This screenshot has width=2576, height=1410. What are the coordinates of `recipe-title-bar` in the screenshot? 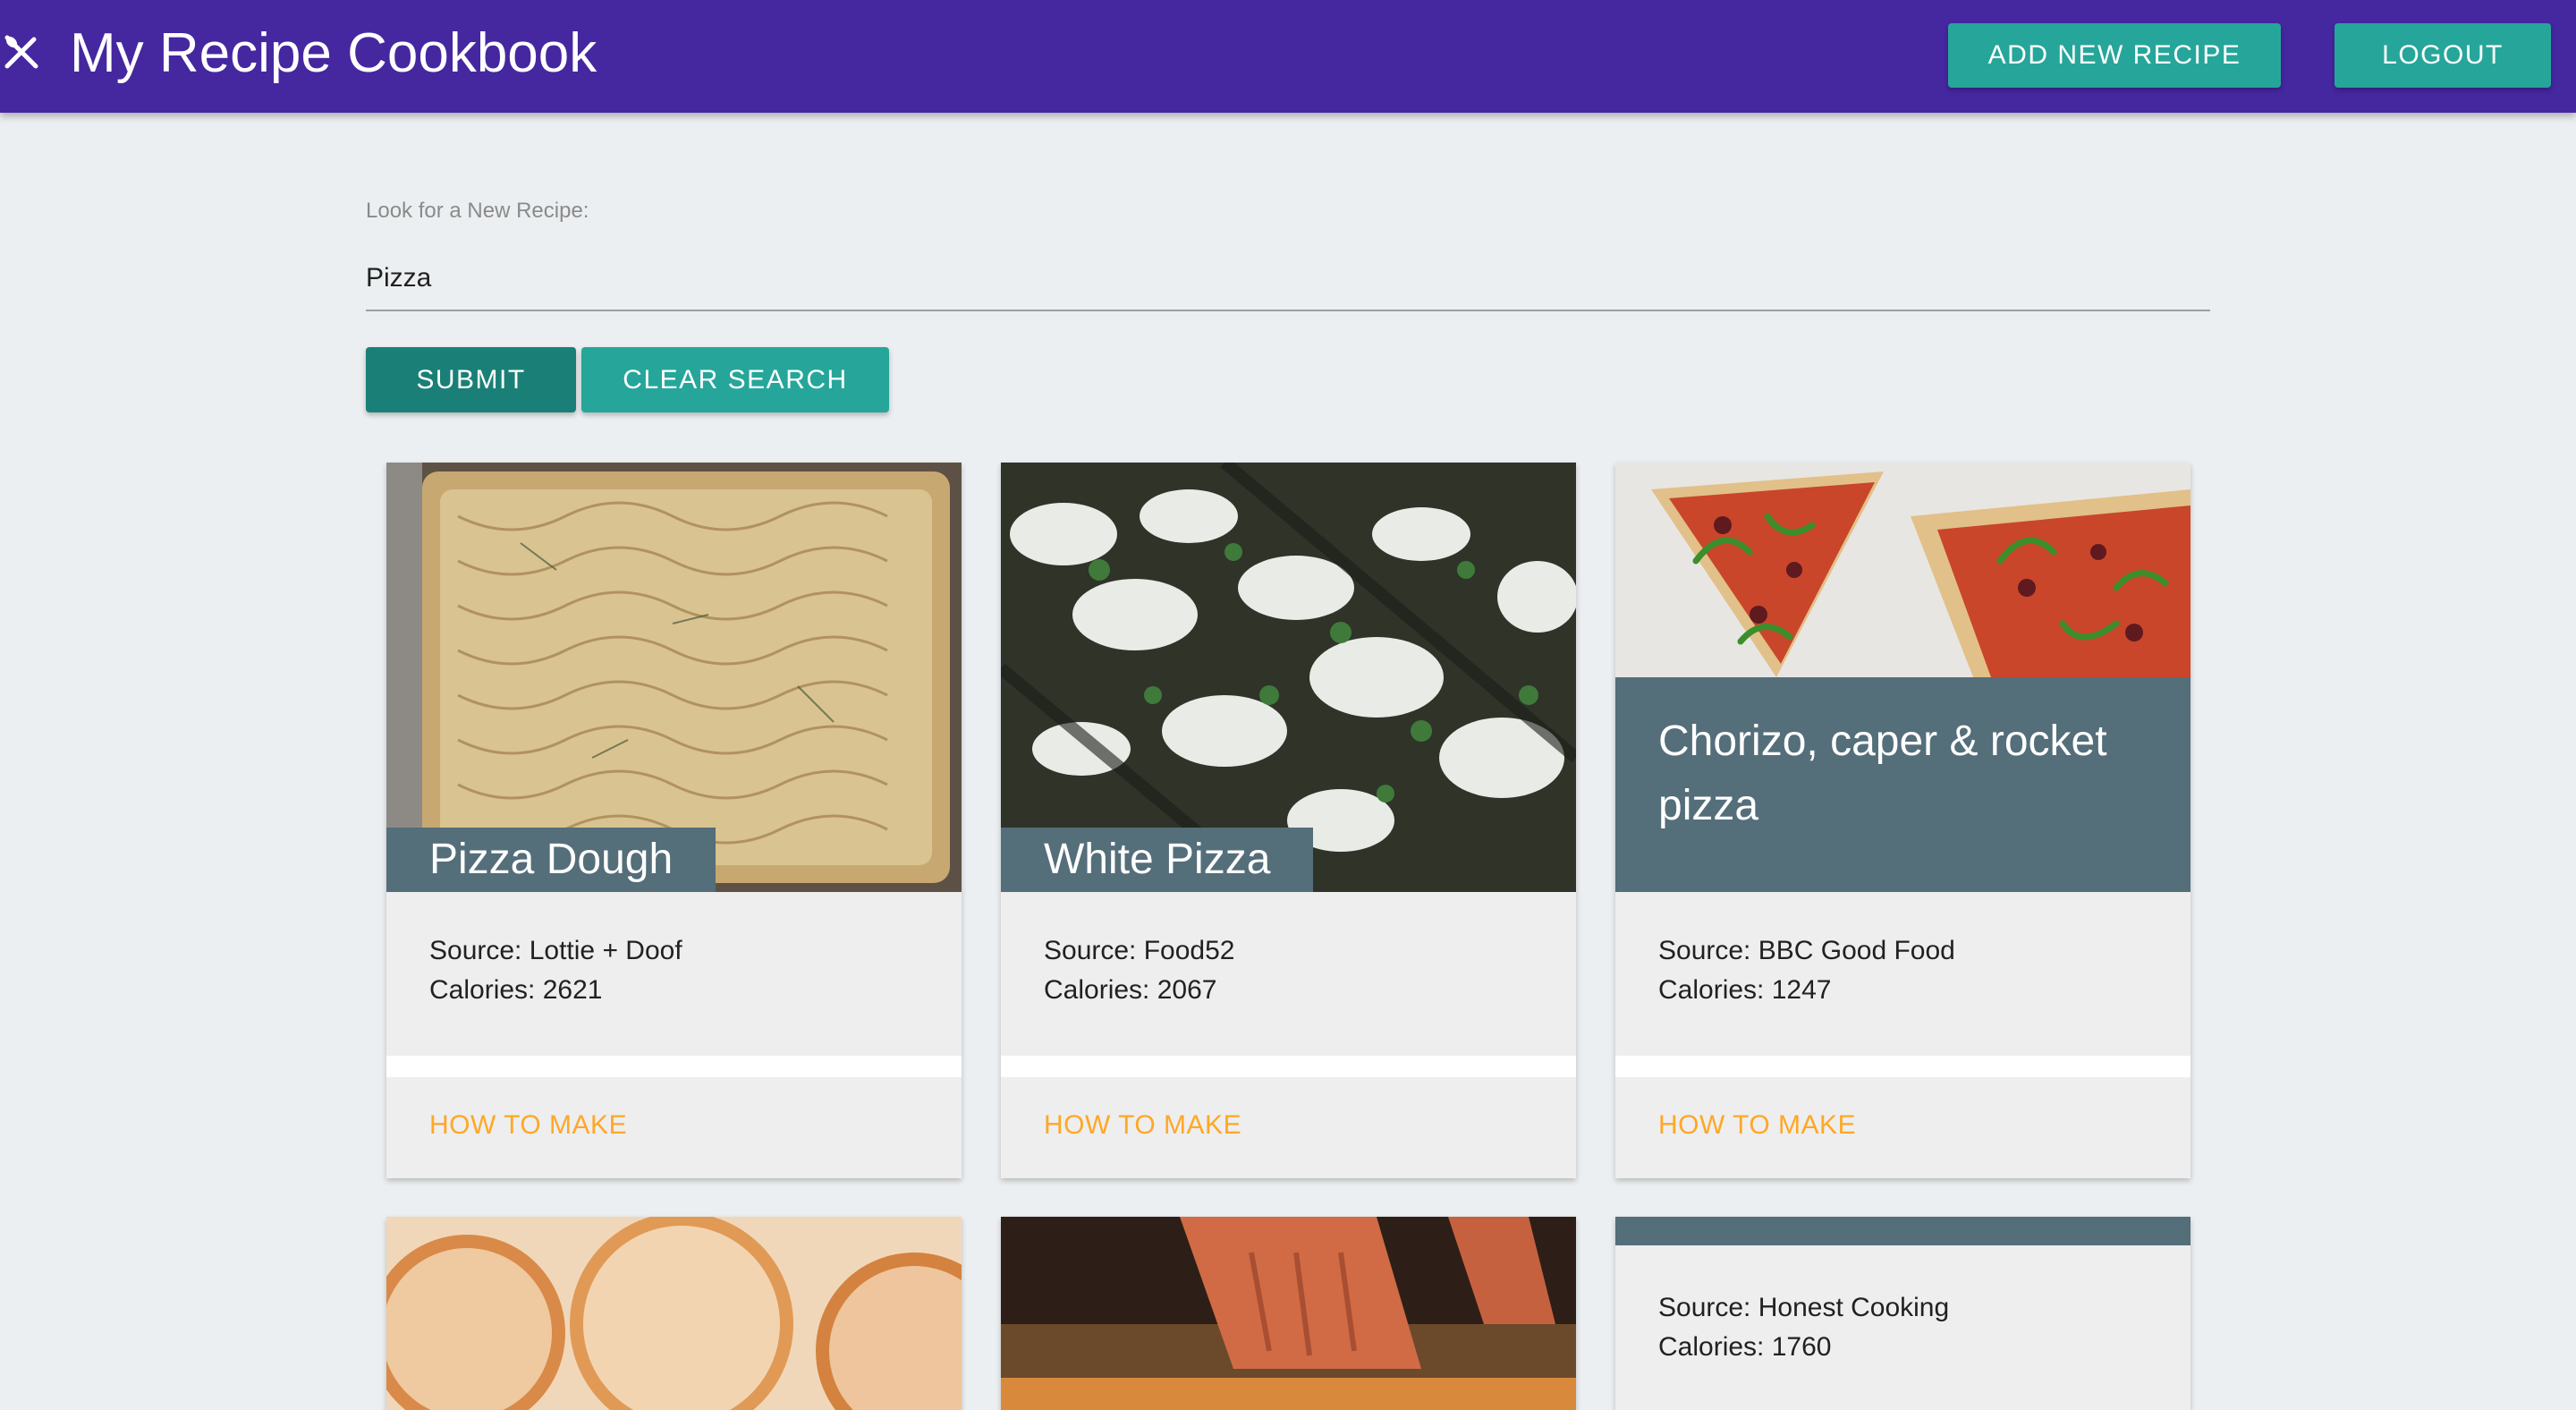 It's located at (1902, 1231).